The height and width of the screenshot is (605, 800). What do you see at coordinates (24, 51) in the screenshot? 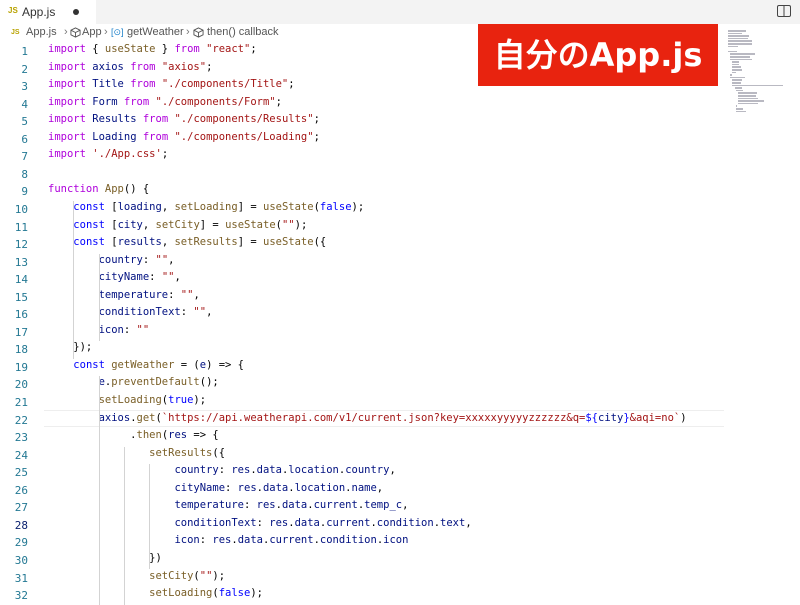
I see `line-number: 1` at bounding box center [24, 51].